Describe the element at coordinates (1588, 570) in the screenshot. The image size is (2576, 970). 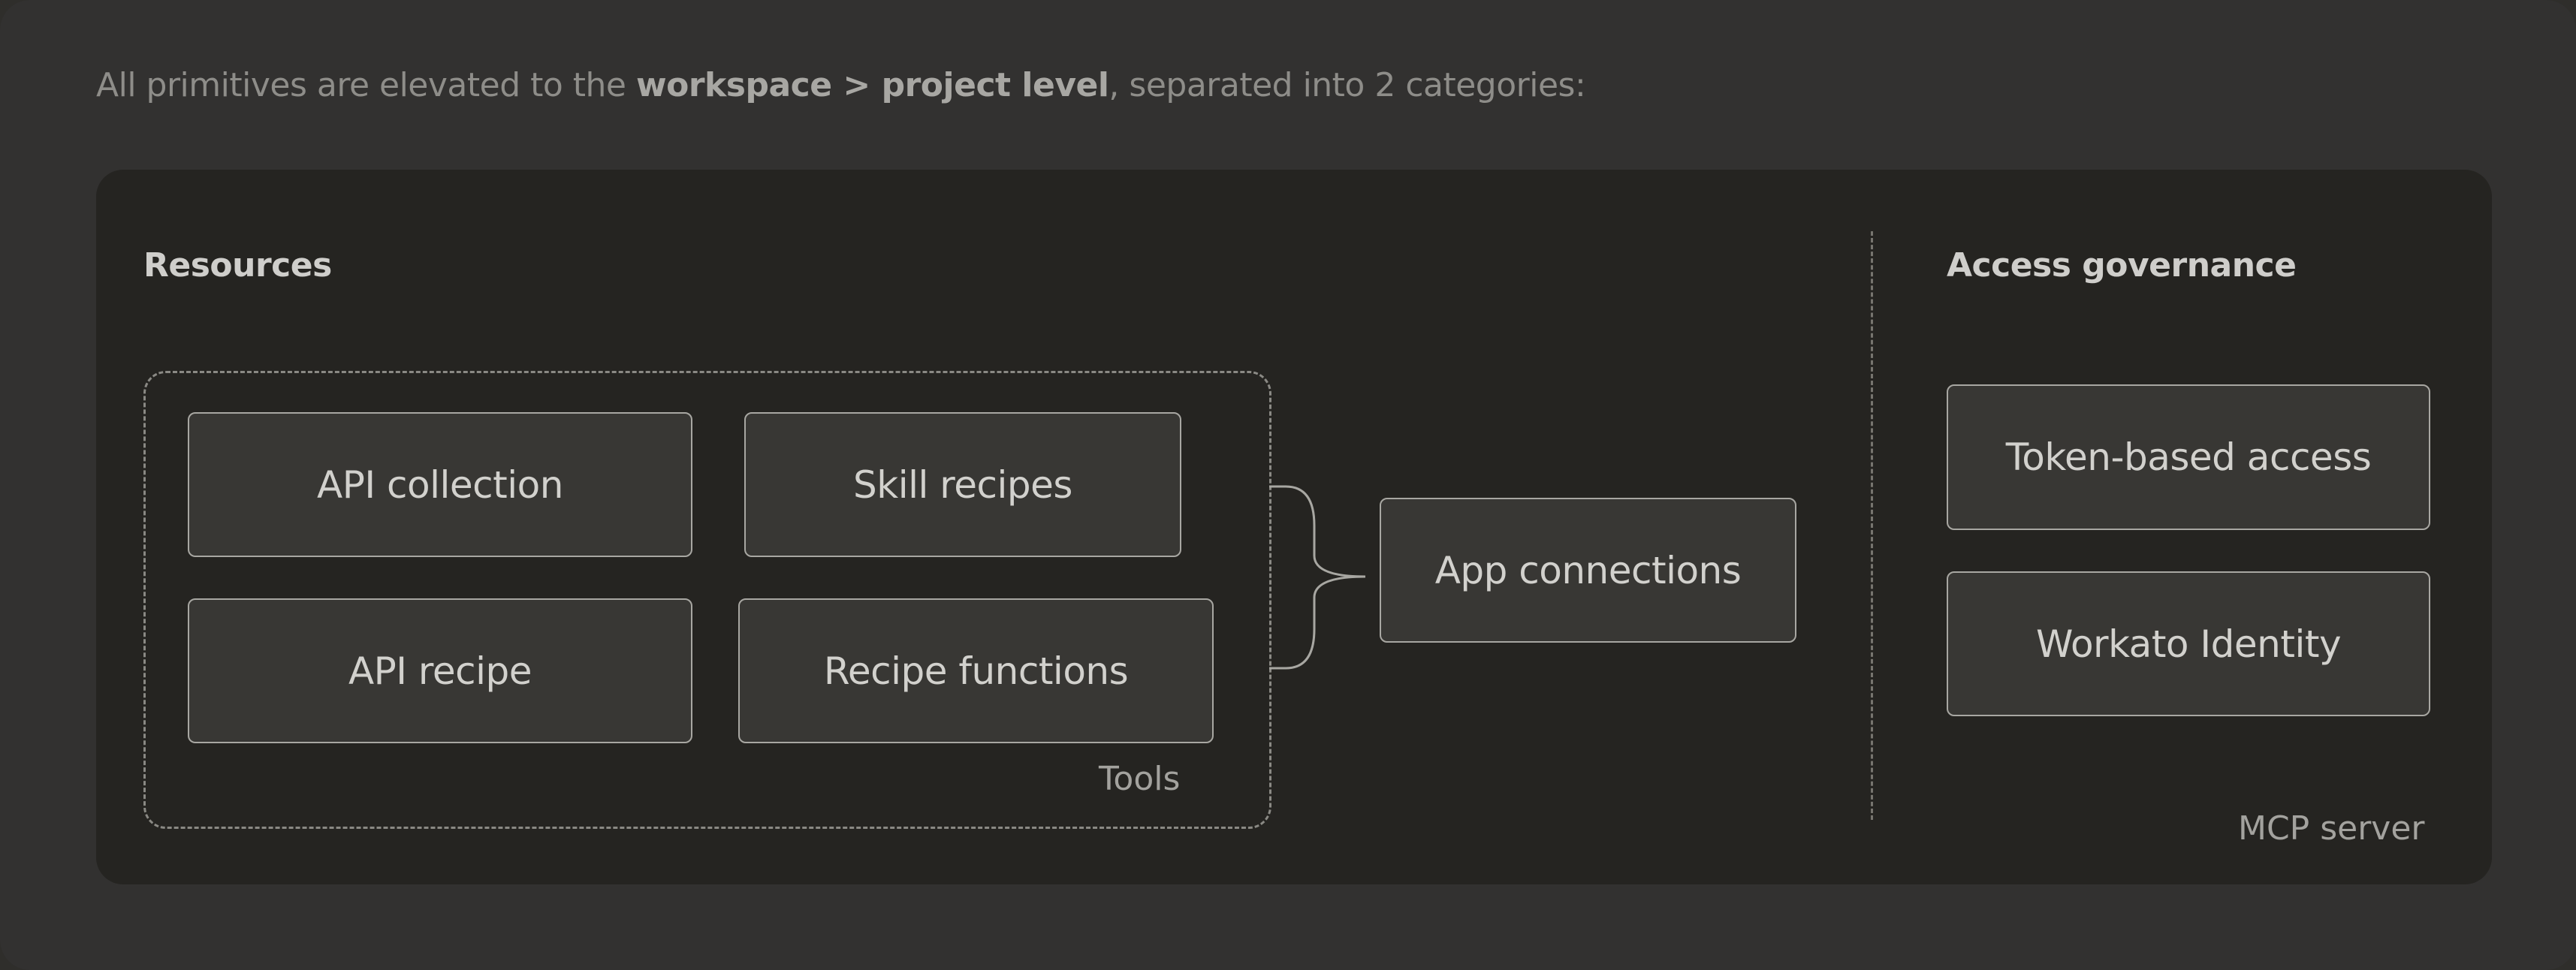
I see `app-connections-box: App connections` at that location.